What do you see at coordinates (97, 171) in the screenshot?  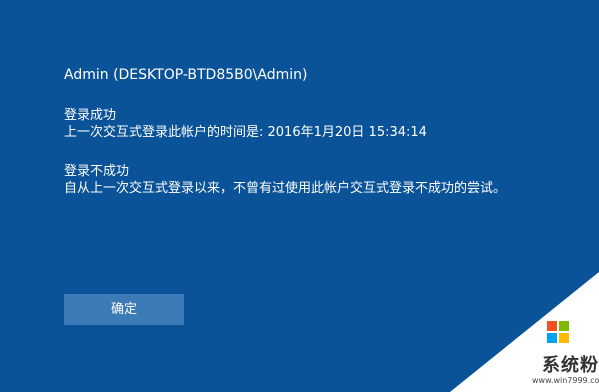 I see `failure-heading: 登录不成功` at bounding box center [97, 171].